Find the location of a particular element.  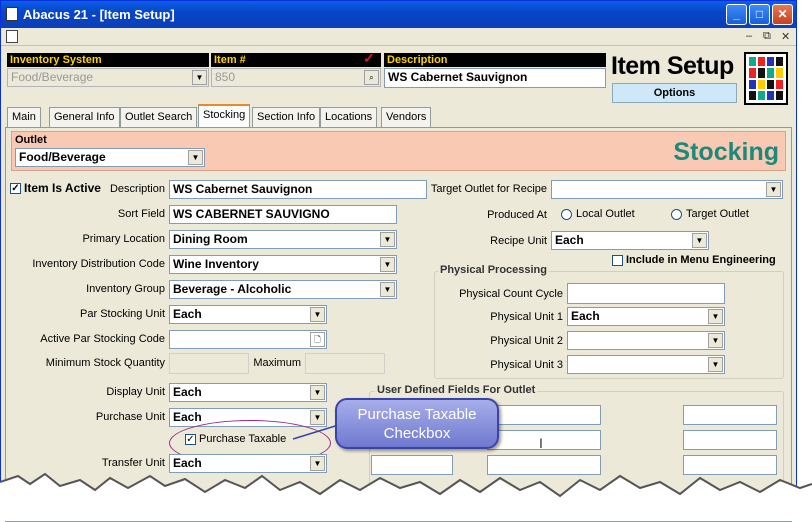

outlet-band: Outlet Food/Beverage ▼ Stocking is located at coordinates (398, 151).